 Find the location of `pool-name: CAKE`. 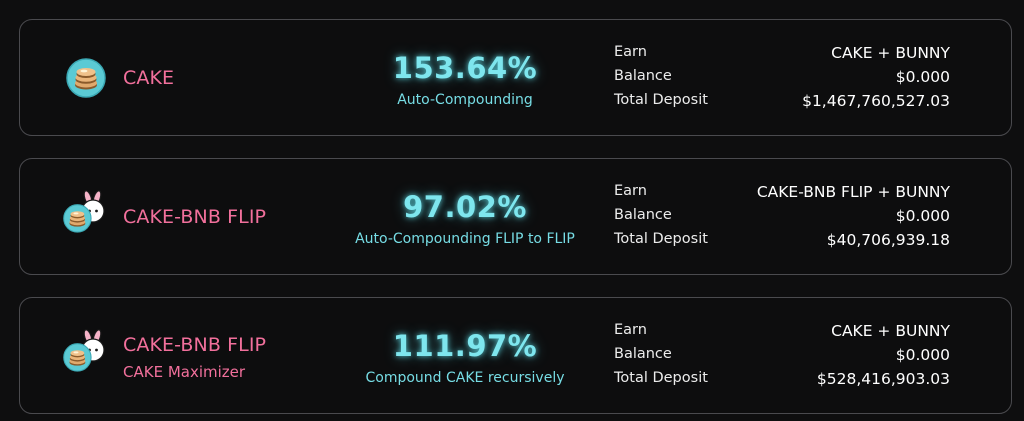

pool-name: CAKE is located at coordinates (149, 78).